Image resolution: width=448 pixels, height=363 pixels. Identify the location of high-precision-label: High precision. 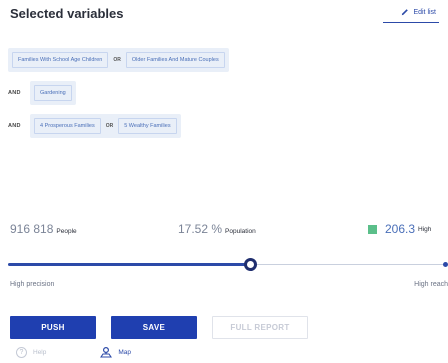
(32, 284).